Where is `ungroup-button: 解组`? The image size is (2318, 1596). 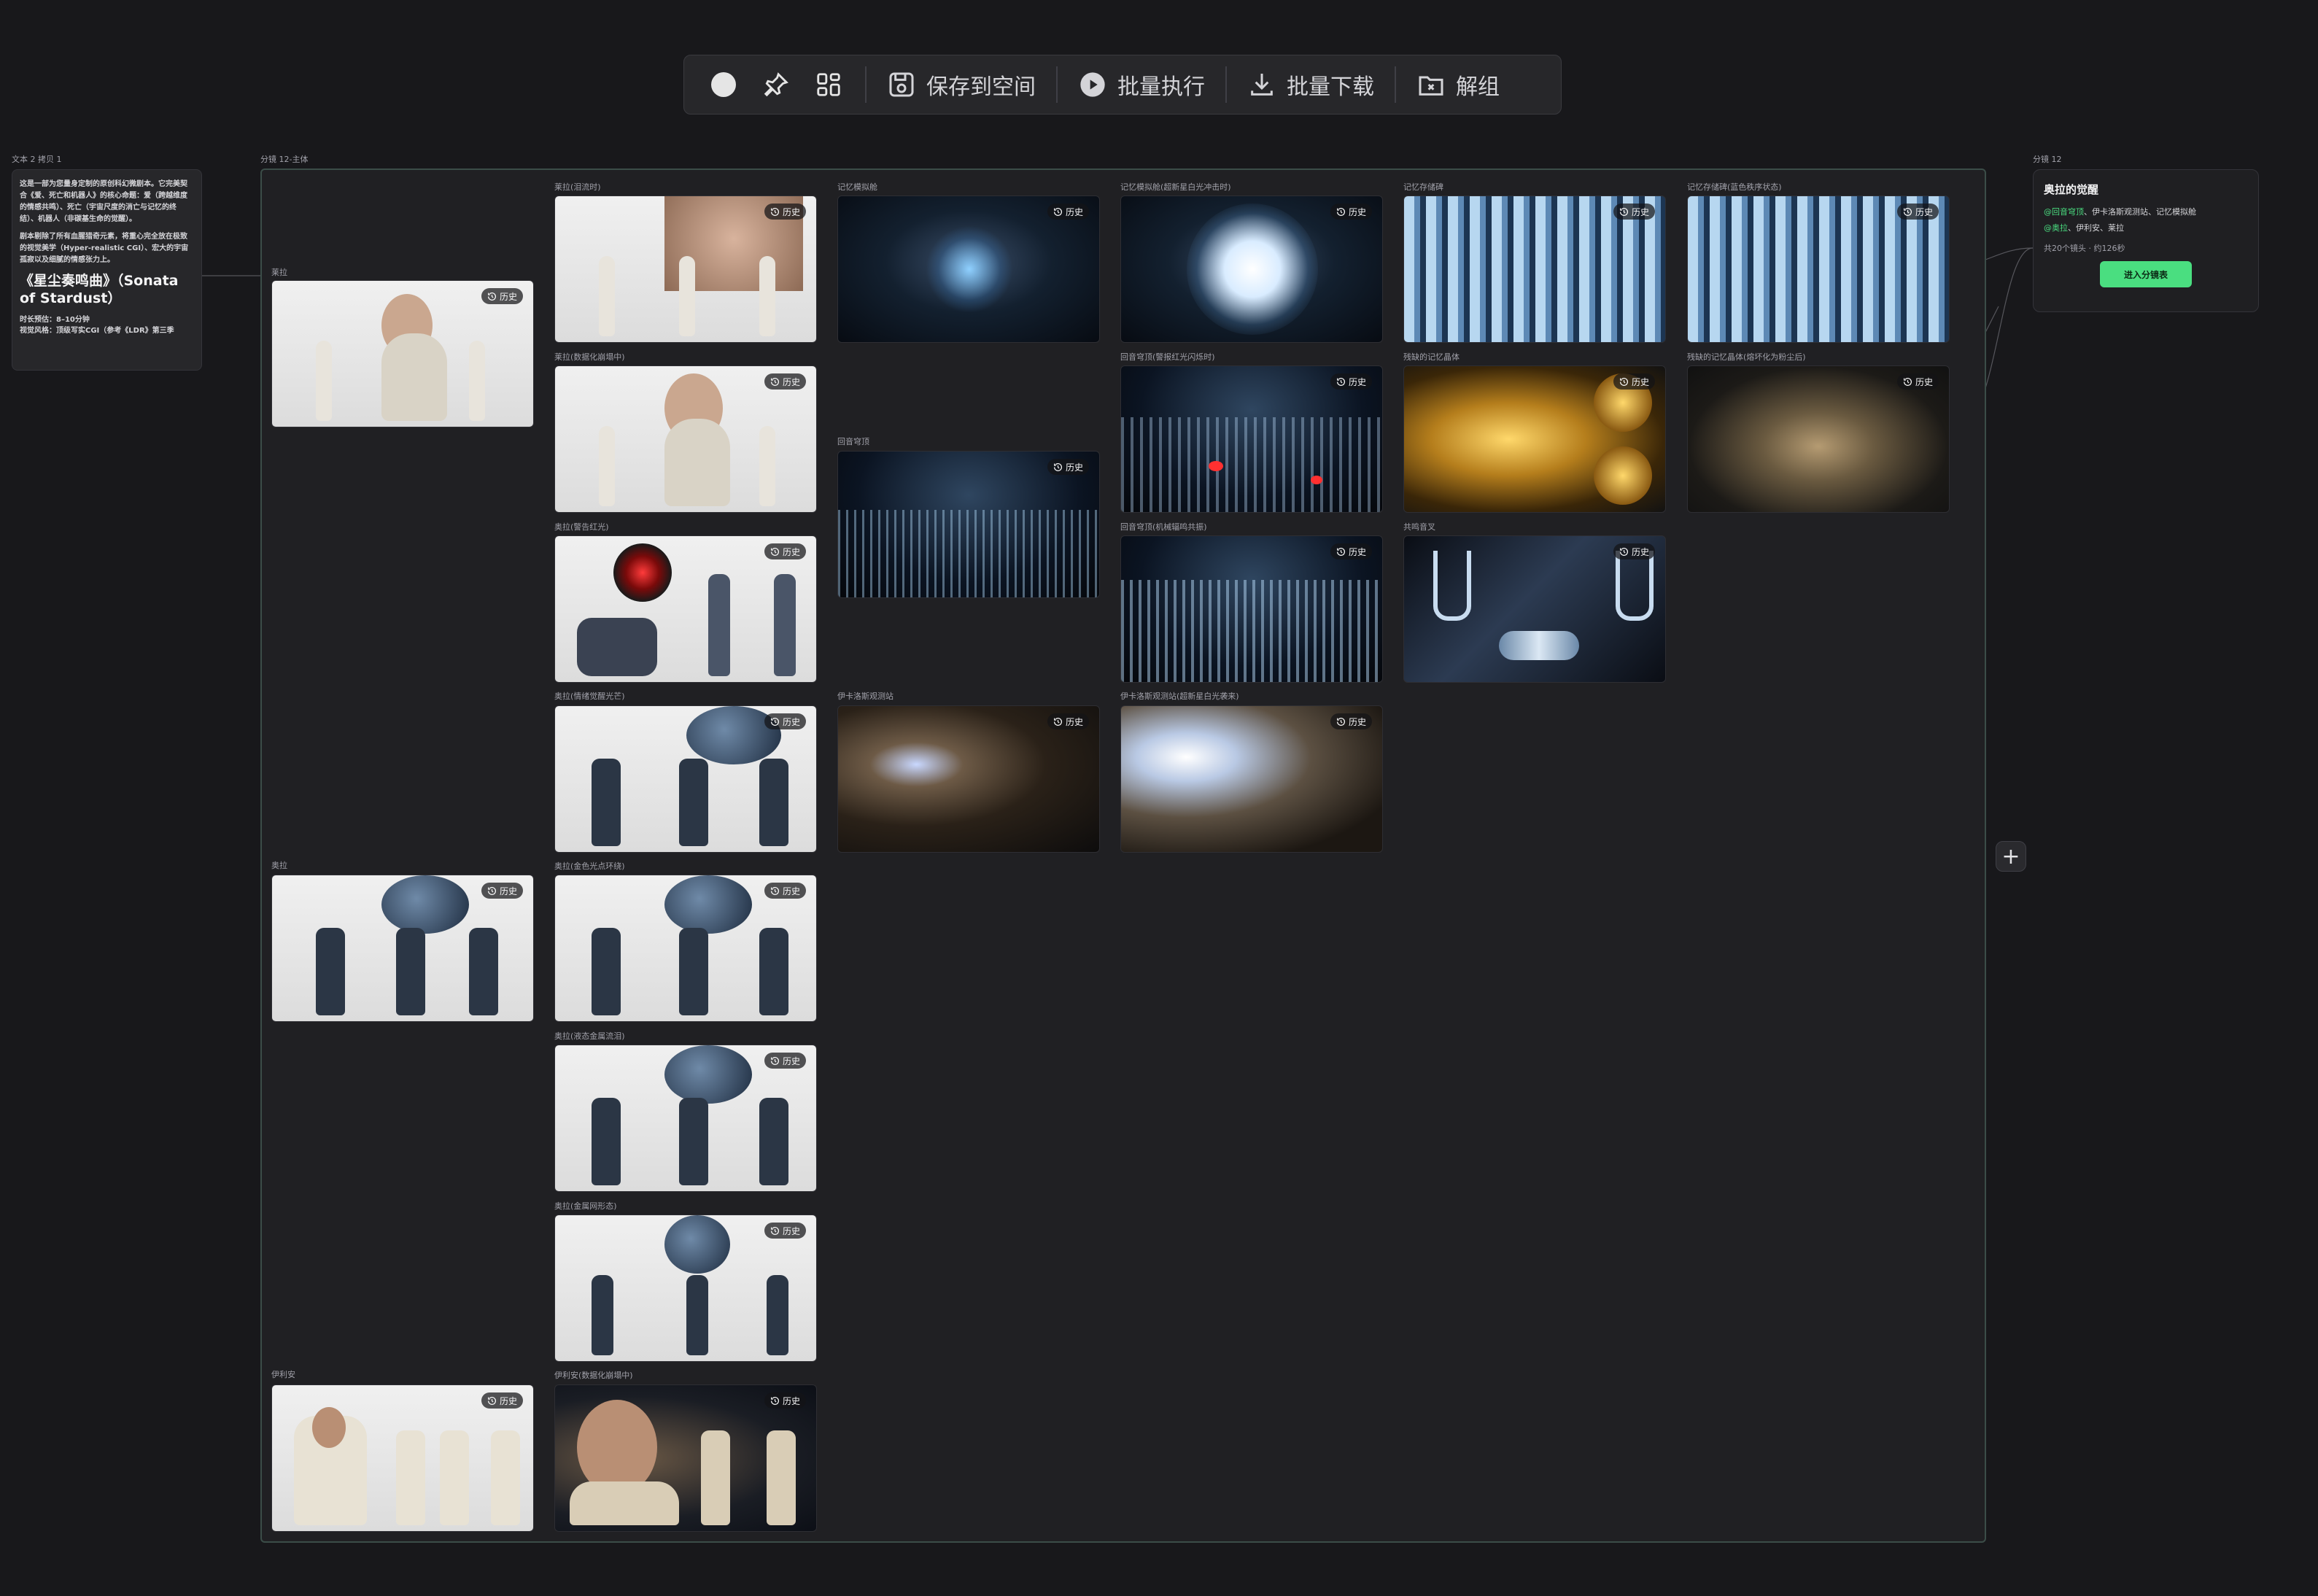
ungroup-button: 解组 is located at coordinates (1458, 85).